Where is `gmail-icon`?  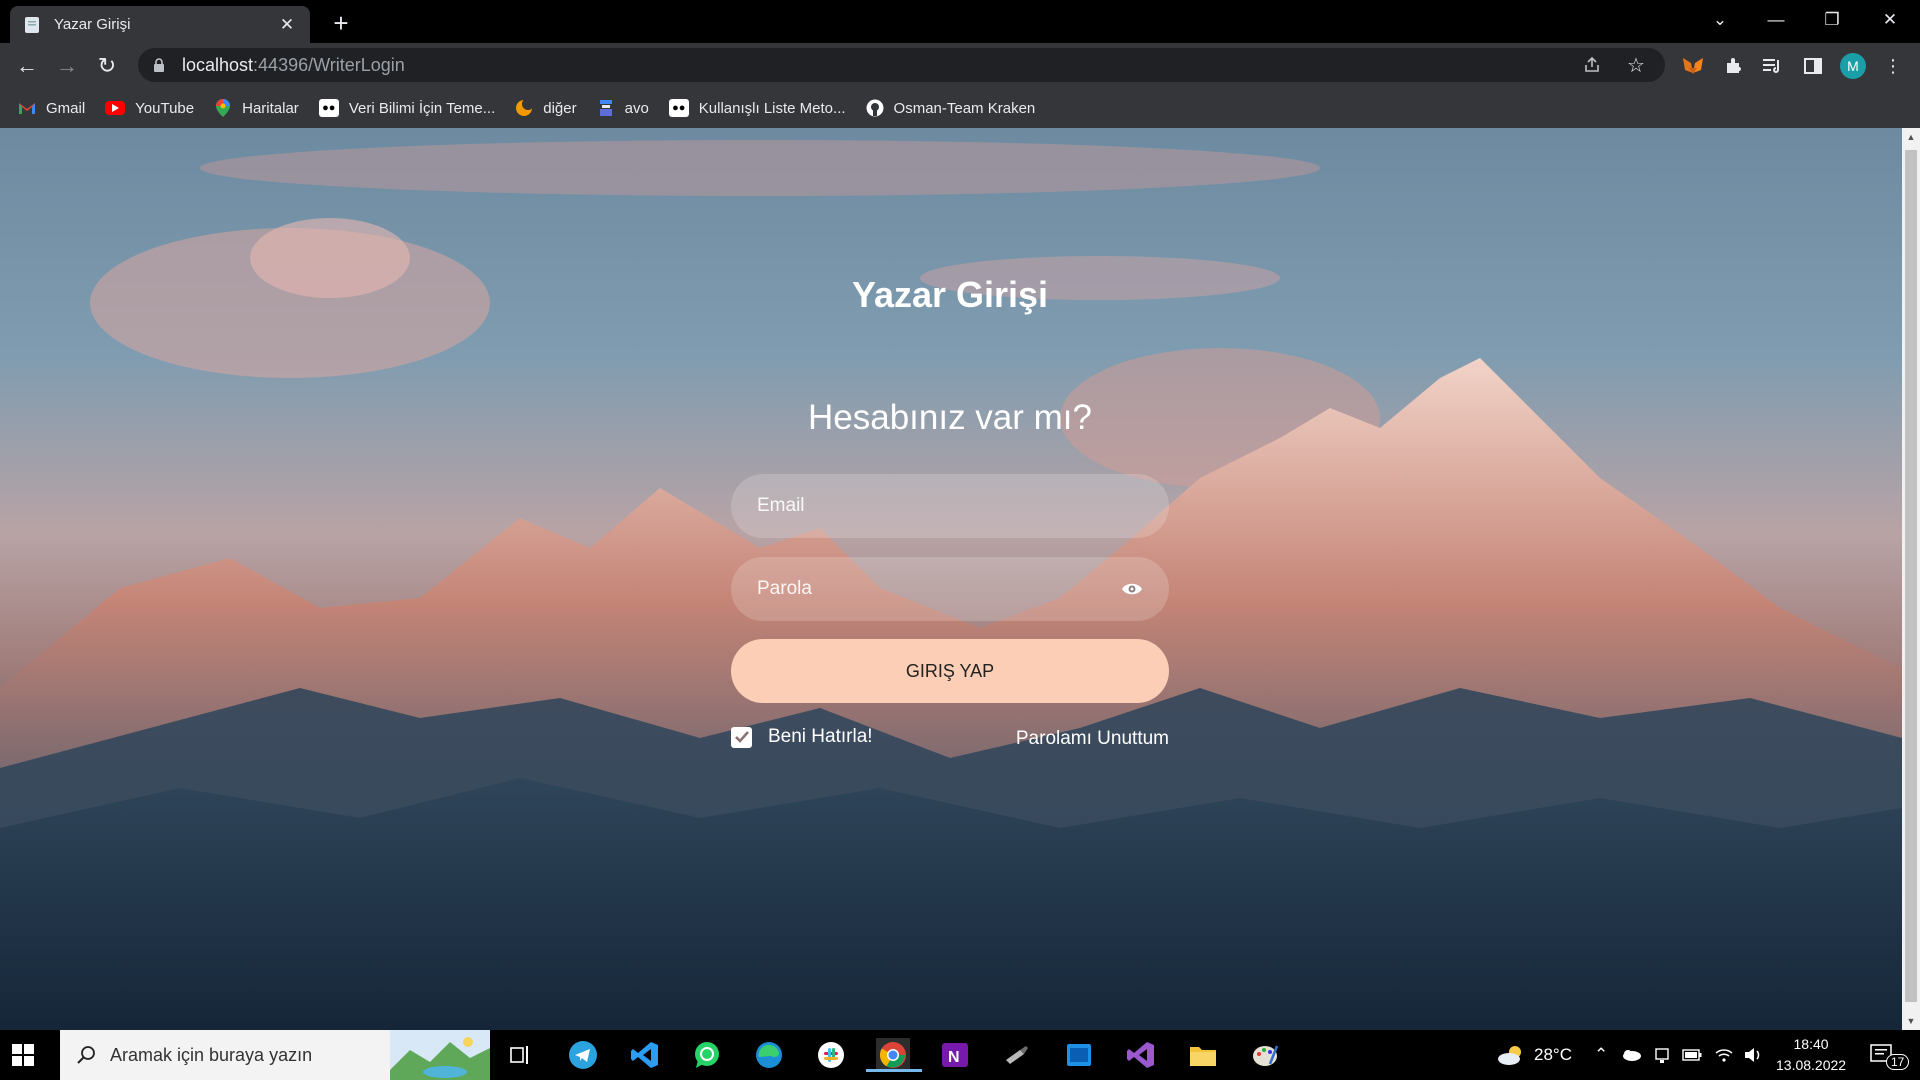 gmail-icon is located at coordinates (27, 108).